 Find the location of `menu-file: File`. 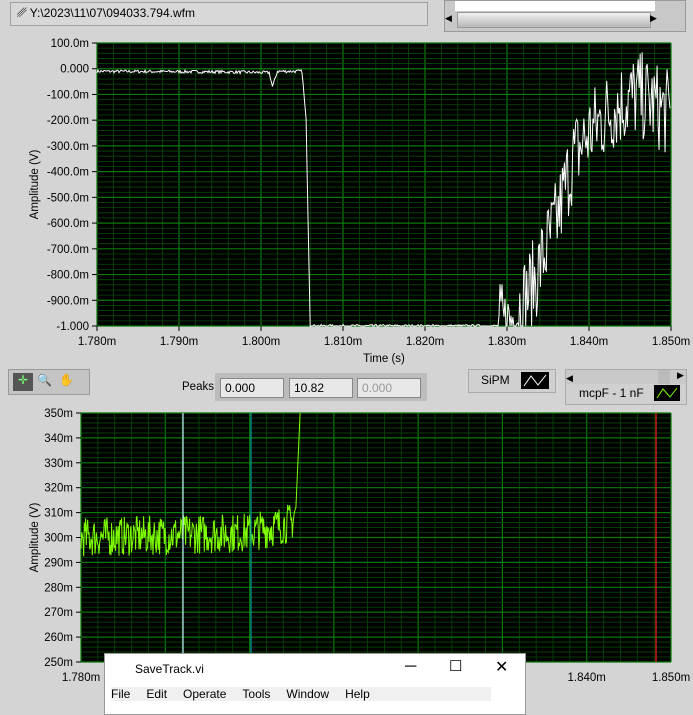

menu-file: File is located at coordinates (120, 694).